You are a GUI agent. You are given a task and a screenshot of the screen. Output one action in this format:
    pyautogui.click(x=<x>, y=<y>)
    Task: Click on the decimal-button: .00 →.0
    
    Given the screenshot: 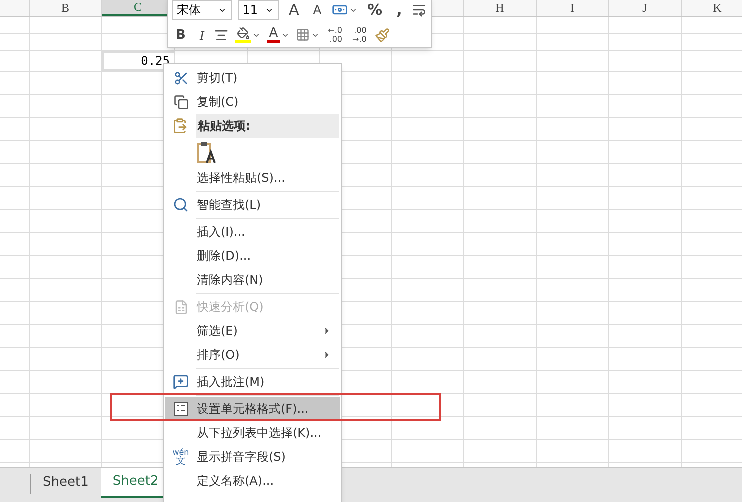 What is the action you would take?
    pyautogui.click(x=359, y=35)
    